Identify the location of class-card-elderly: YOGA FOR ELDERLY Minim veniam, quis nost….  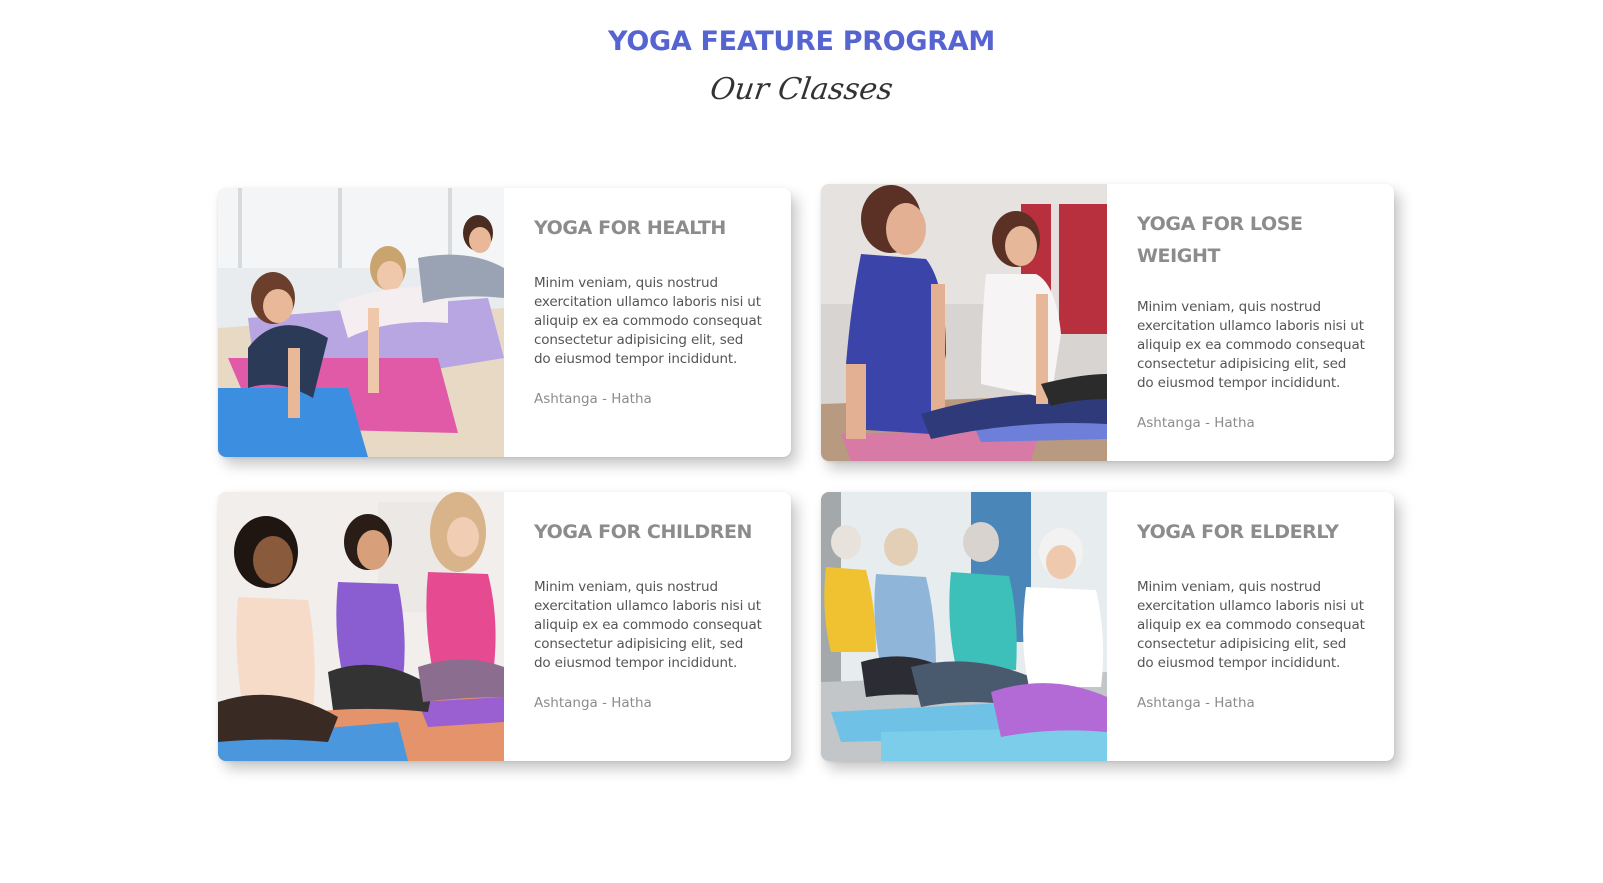
(1107, 626).